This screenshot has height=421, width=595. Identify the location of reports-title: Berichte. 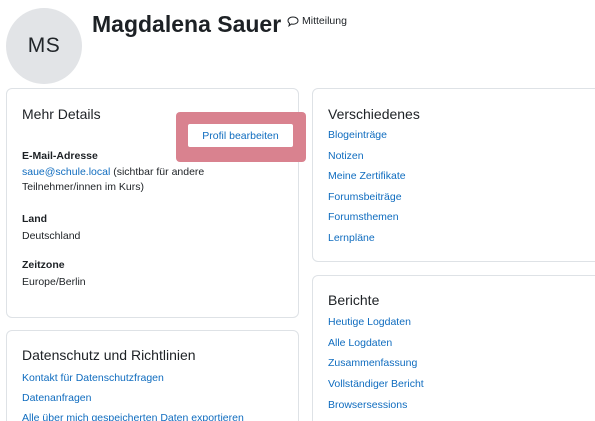
(354, 300).